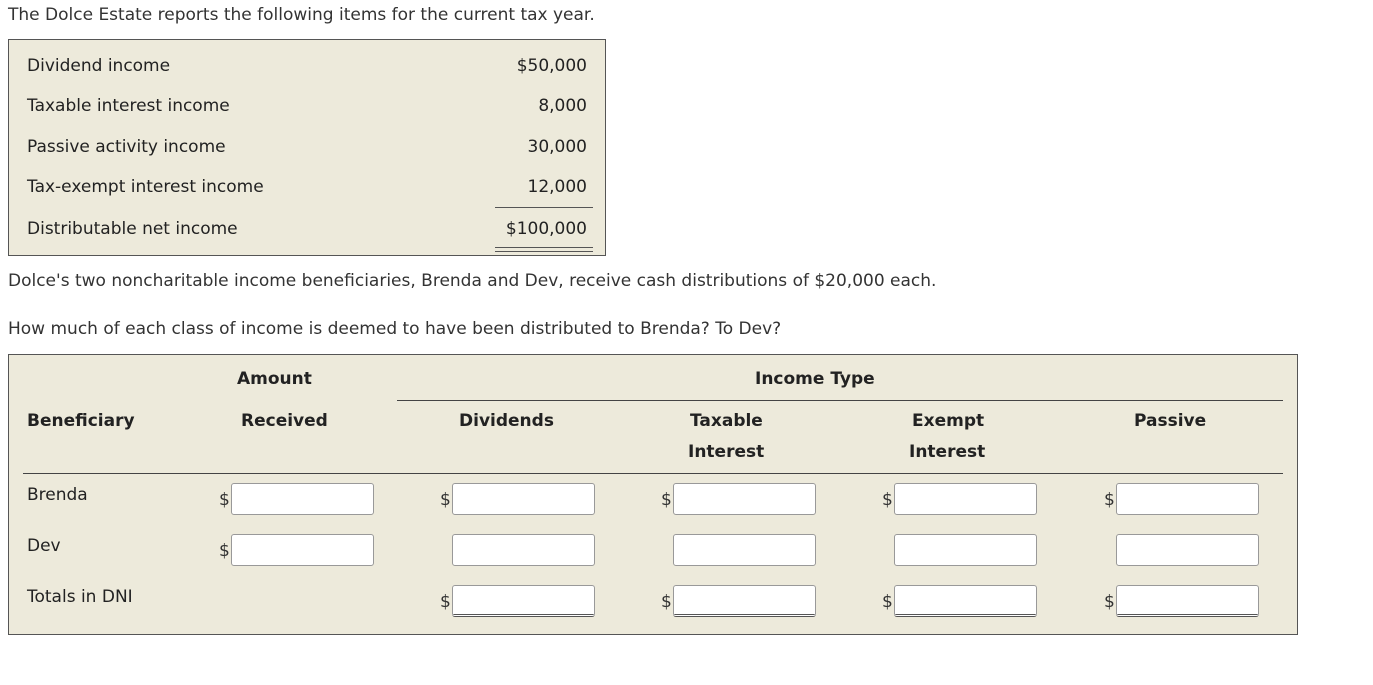 The height and width of the screenshot is (685, 1373). I want to click on item-label: Passive activity income, so click(126, 147).